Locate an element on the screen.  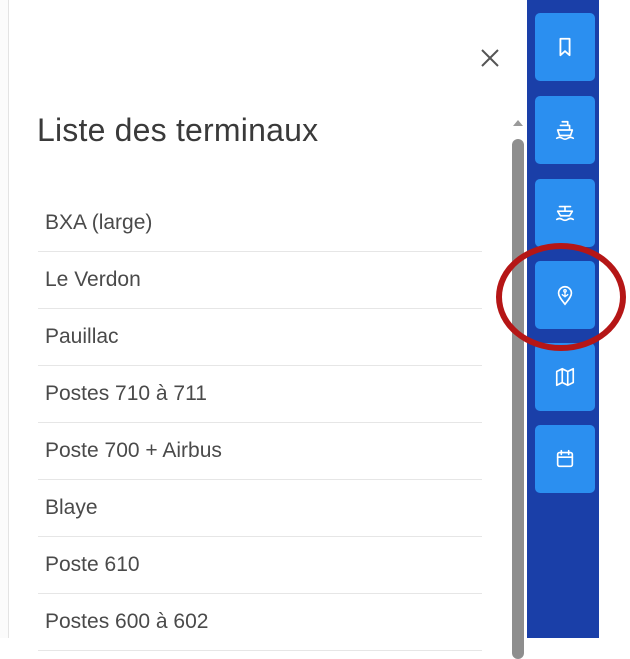
list-item-label: Pauillac is located at coordinates (82, 336).